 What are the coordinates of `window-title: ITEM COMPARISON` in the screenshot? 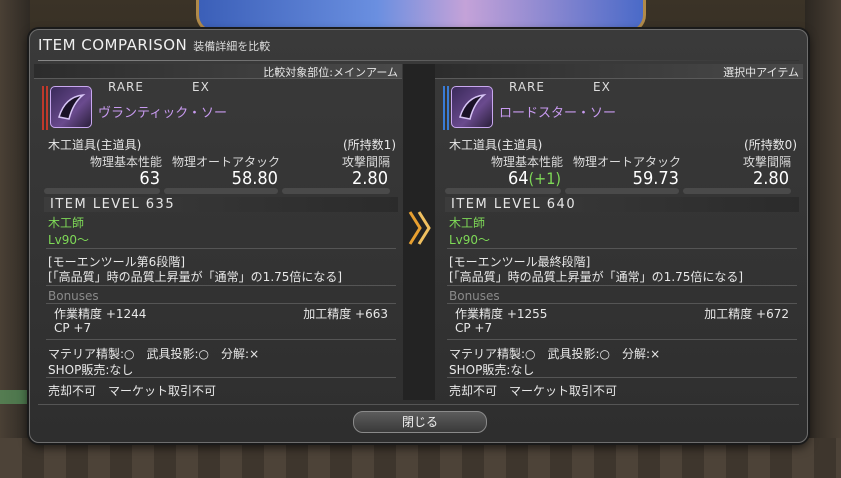 It's located at (113, 45).